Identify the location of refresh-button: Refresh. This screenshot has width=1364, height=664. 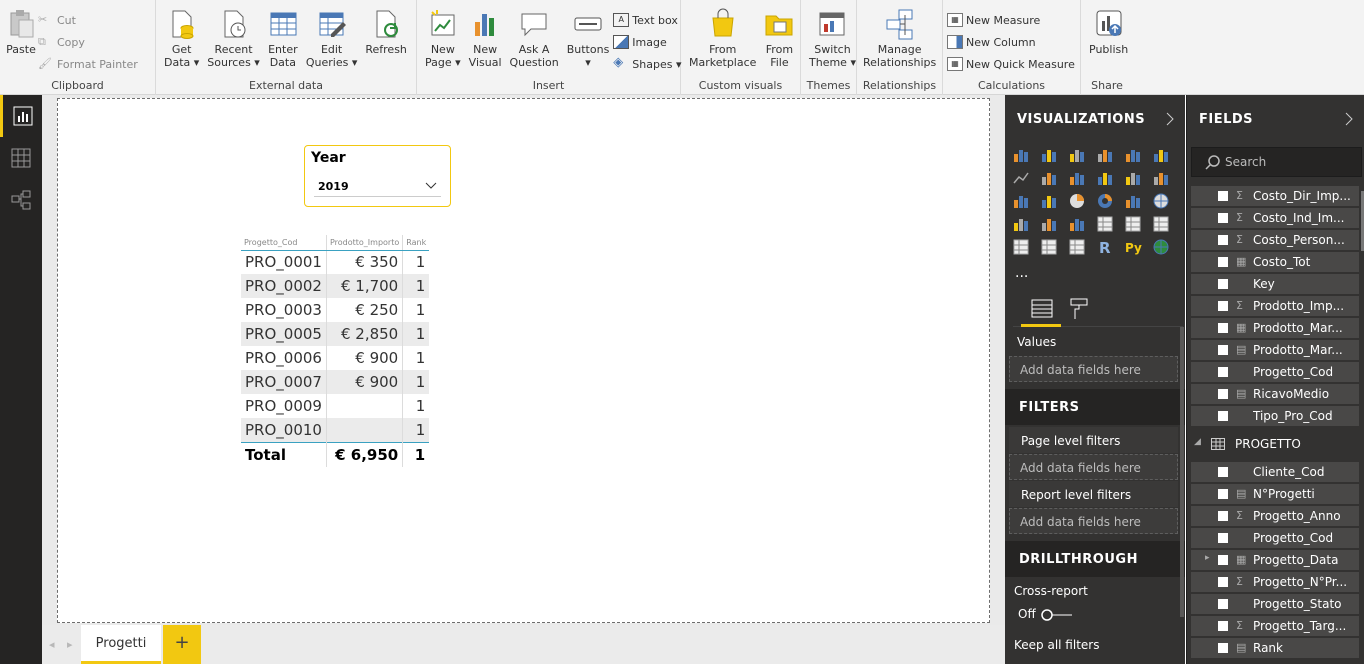
(386, 40).